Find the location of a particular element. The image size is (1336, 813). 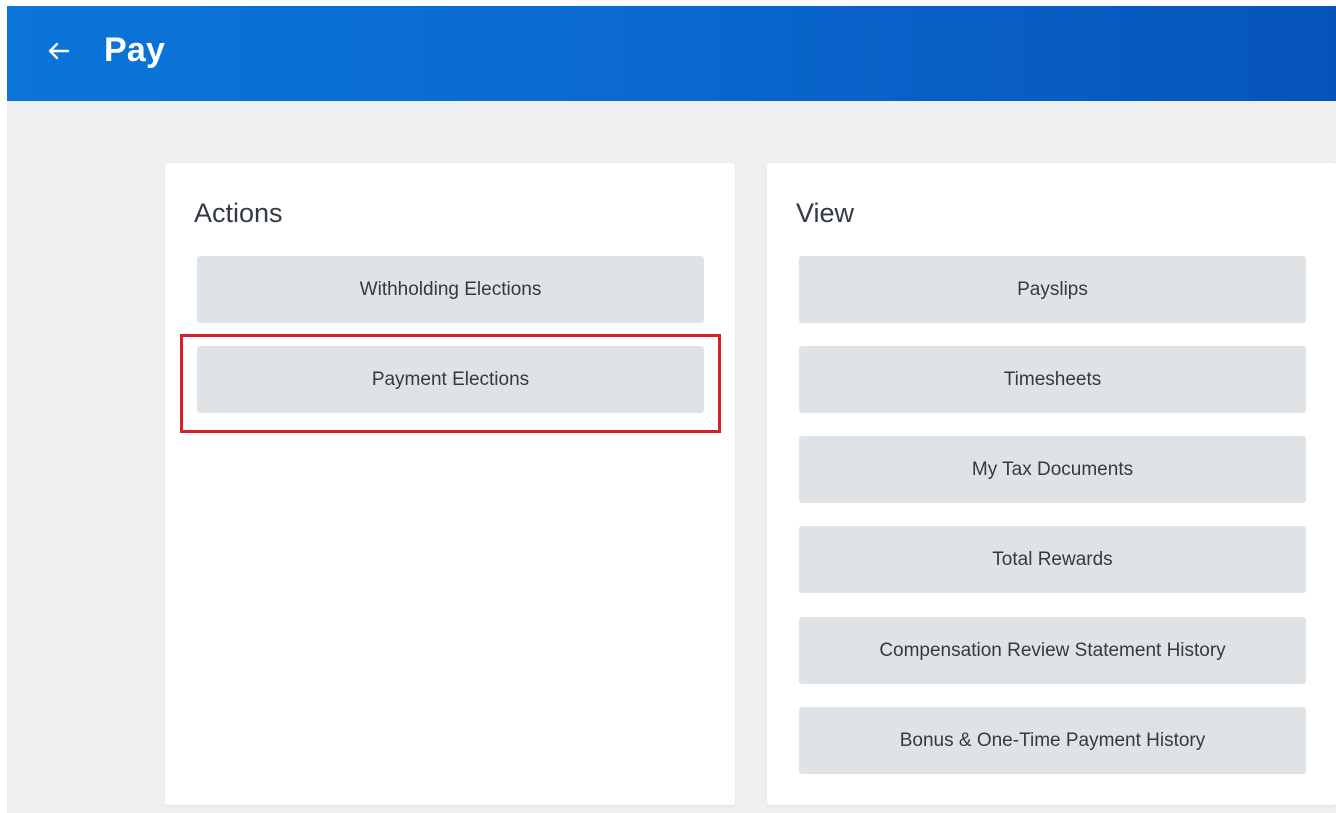

timesheets-button: Timesheets is located at coordinates (1052, 379).